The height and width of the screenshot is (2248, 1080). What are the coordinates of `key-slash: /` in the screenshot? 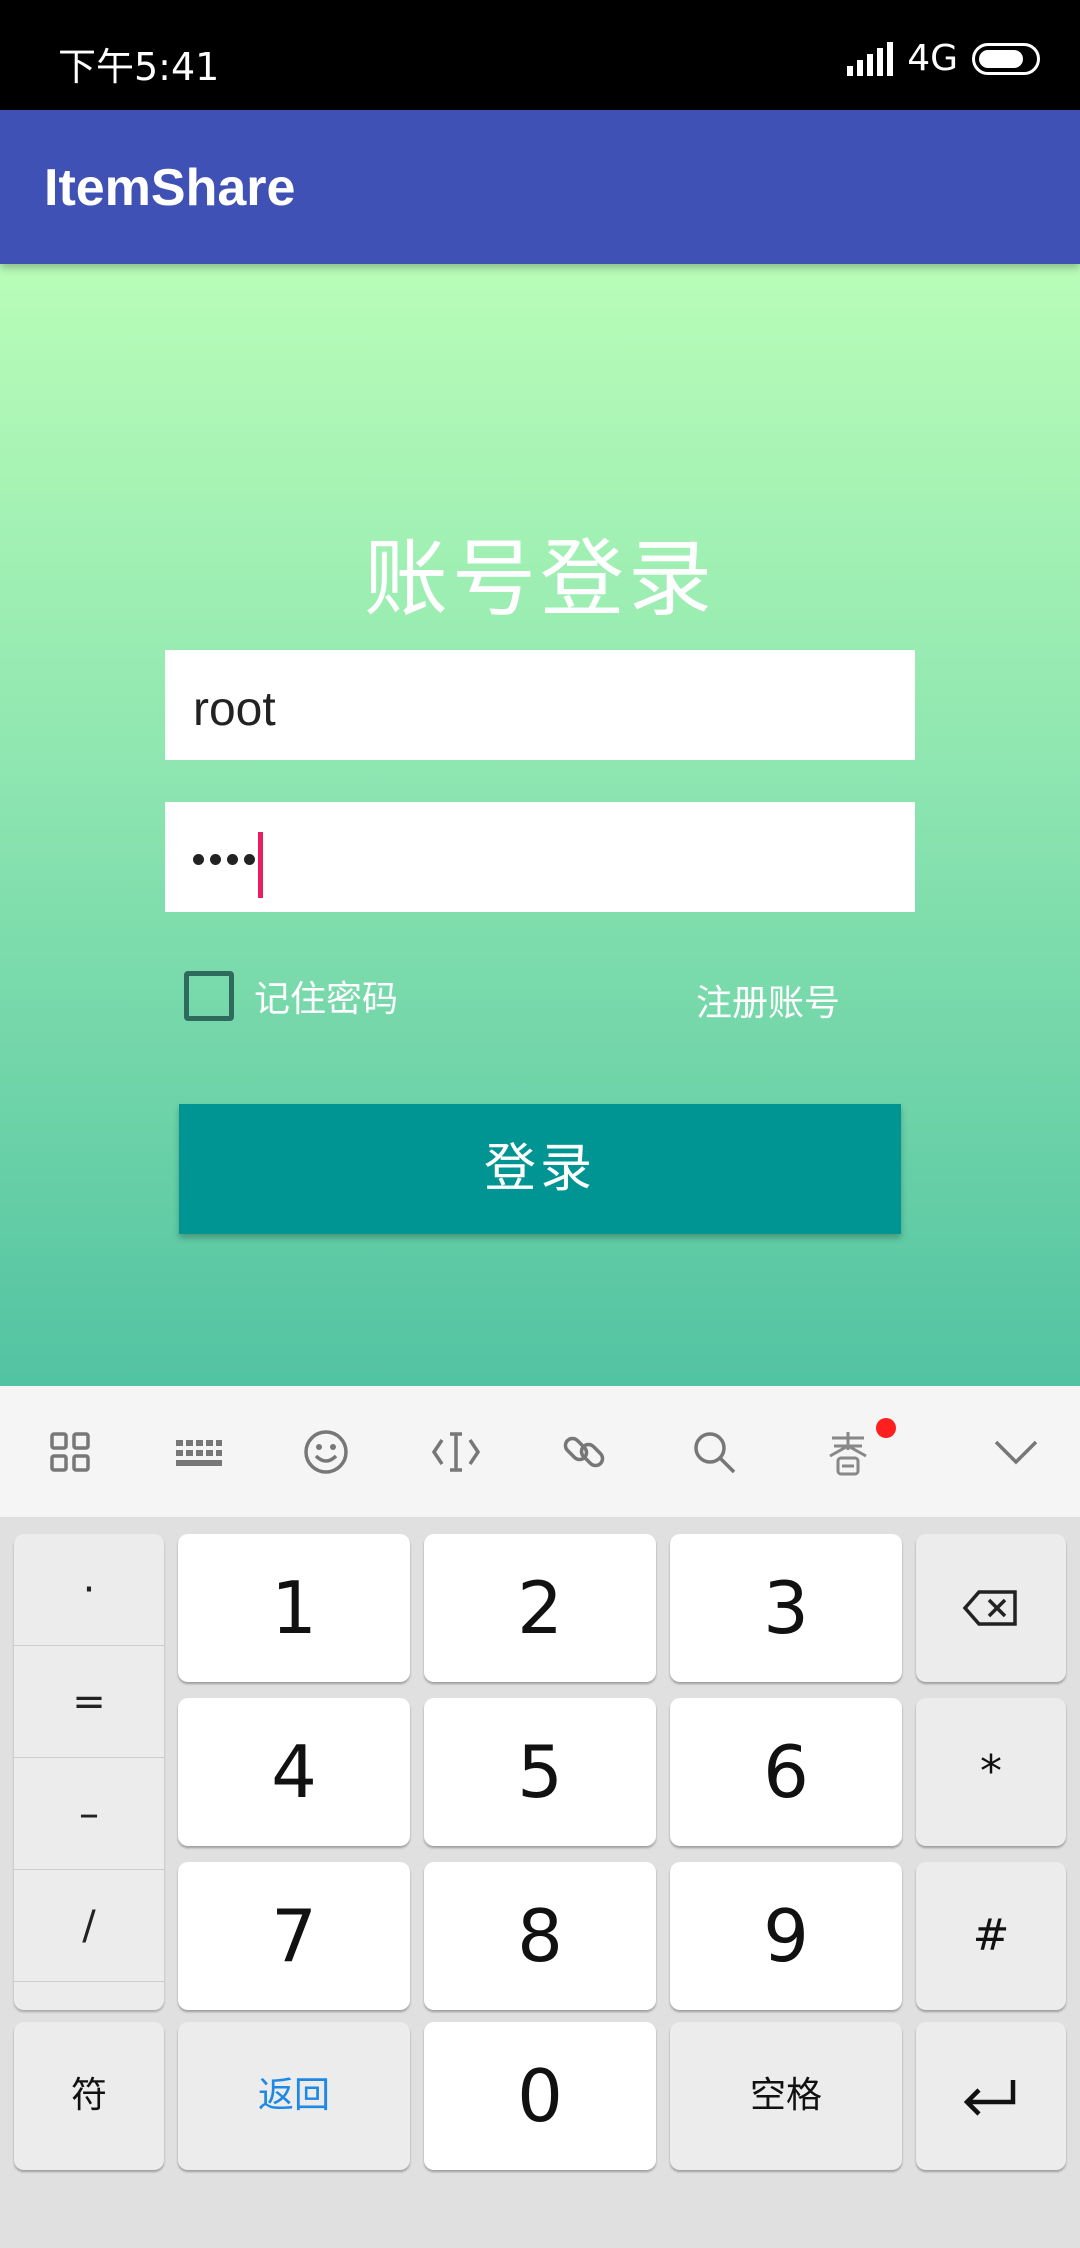 It's located at (89, 1926).